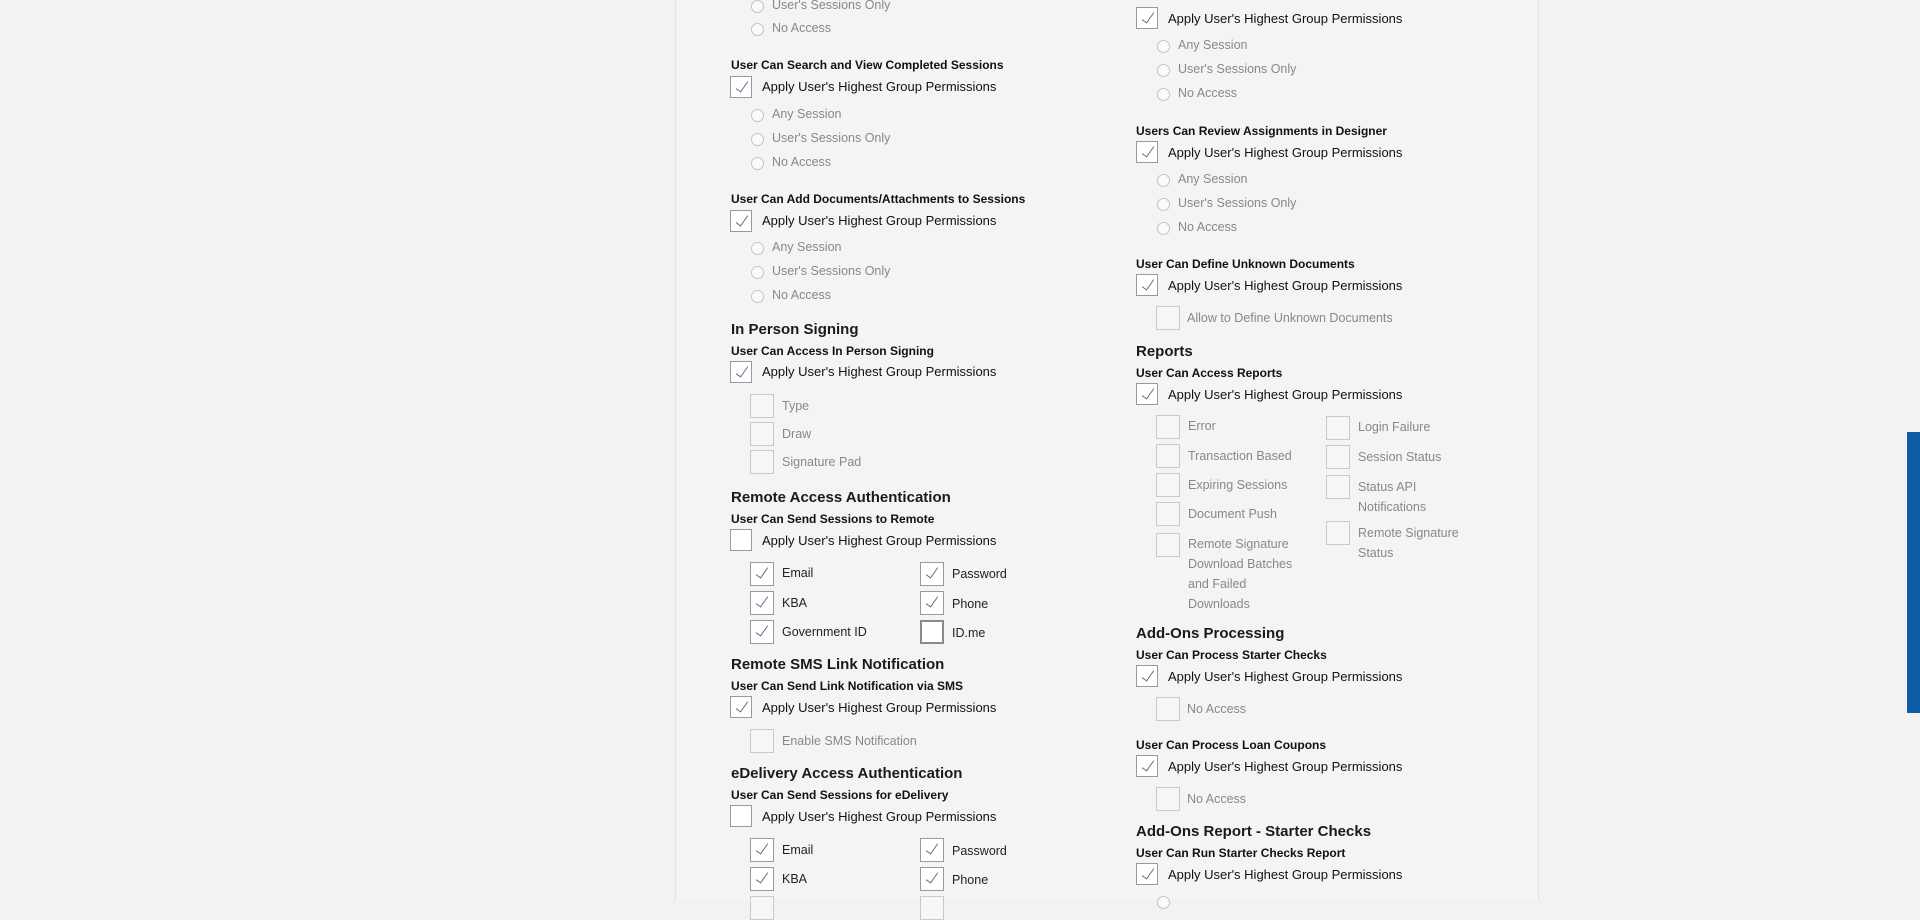 Image resolution: width=1920 pixels, height=920 pixels. I want to click on report-checkbox-error, so click(1168, 427).